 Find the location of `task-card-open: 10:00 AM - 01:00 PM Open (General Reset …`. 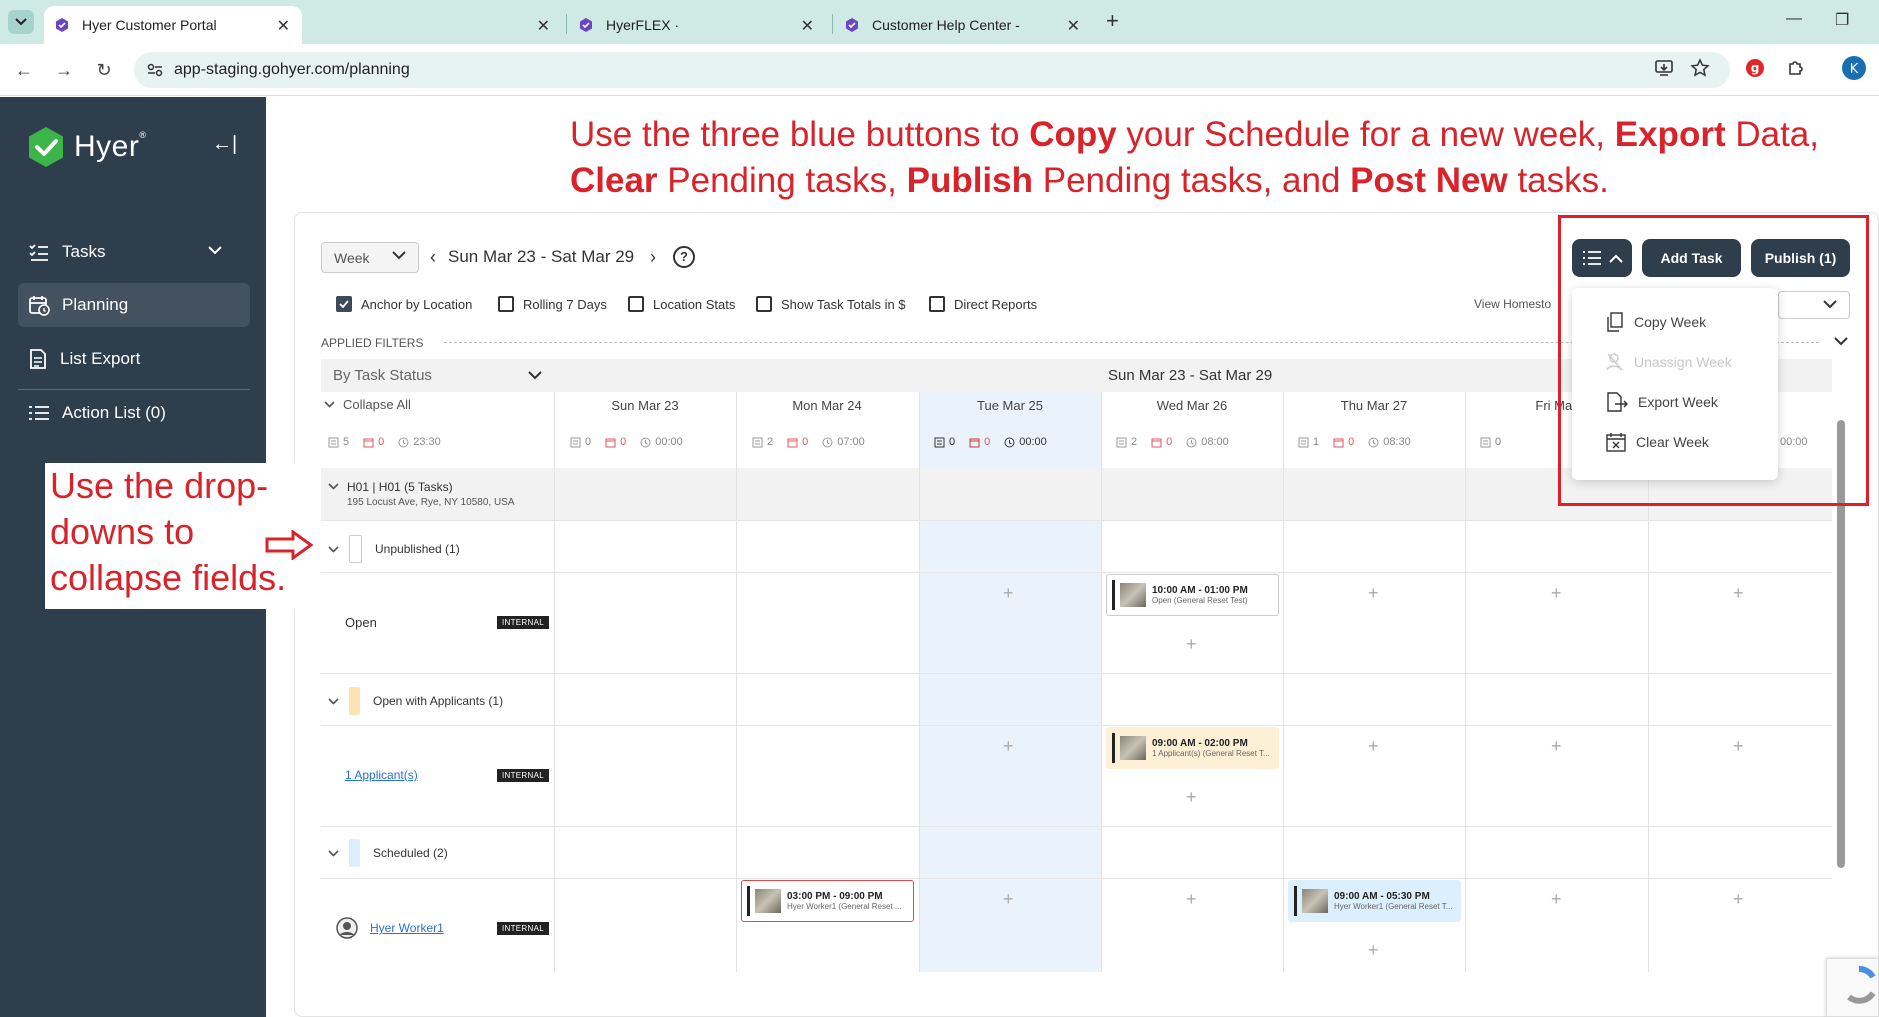

task-card-open: 10:00 AM - 01:00 PM Open (General Reset … is located at coordinates (1192, 595).